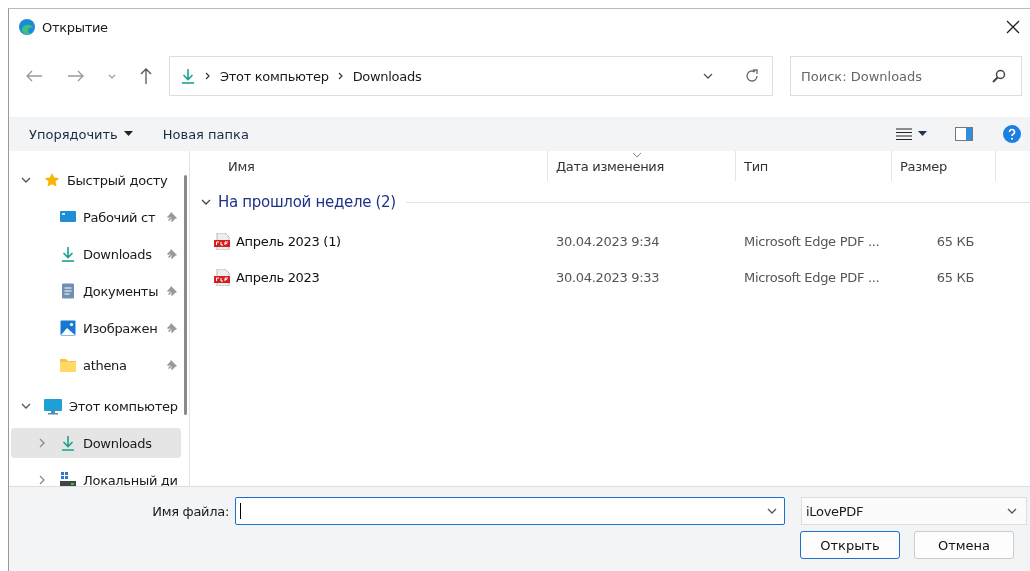 The height and width of the screenshot is (571, 1030). I want to click on organize-button: Упорядочить, so click(81, 134).